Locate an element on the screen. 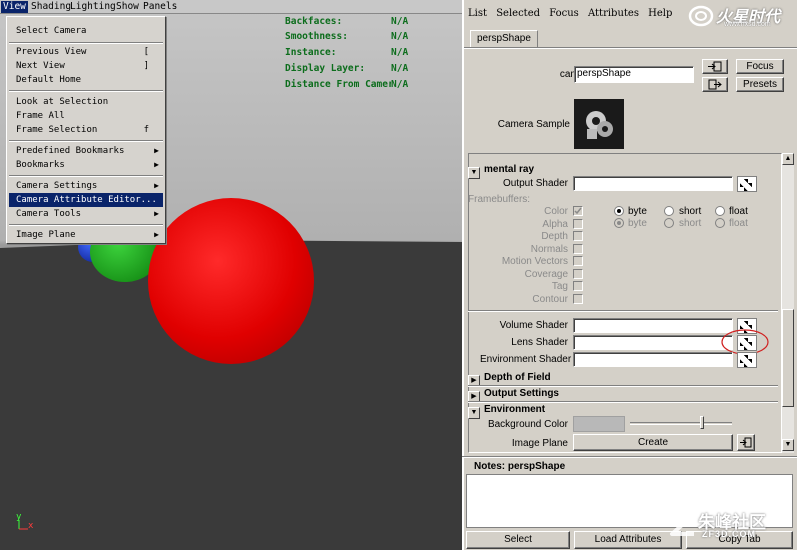 The width and height of the screenshot is (797, 550). submenu-arrow-icon: ▶ is located at coordinates (156, 213).